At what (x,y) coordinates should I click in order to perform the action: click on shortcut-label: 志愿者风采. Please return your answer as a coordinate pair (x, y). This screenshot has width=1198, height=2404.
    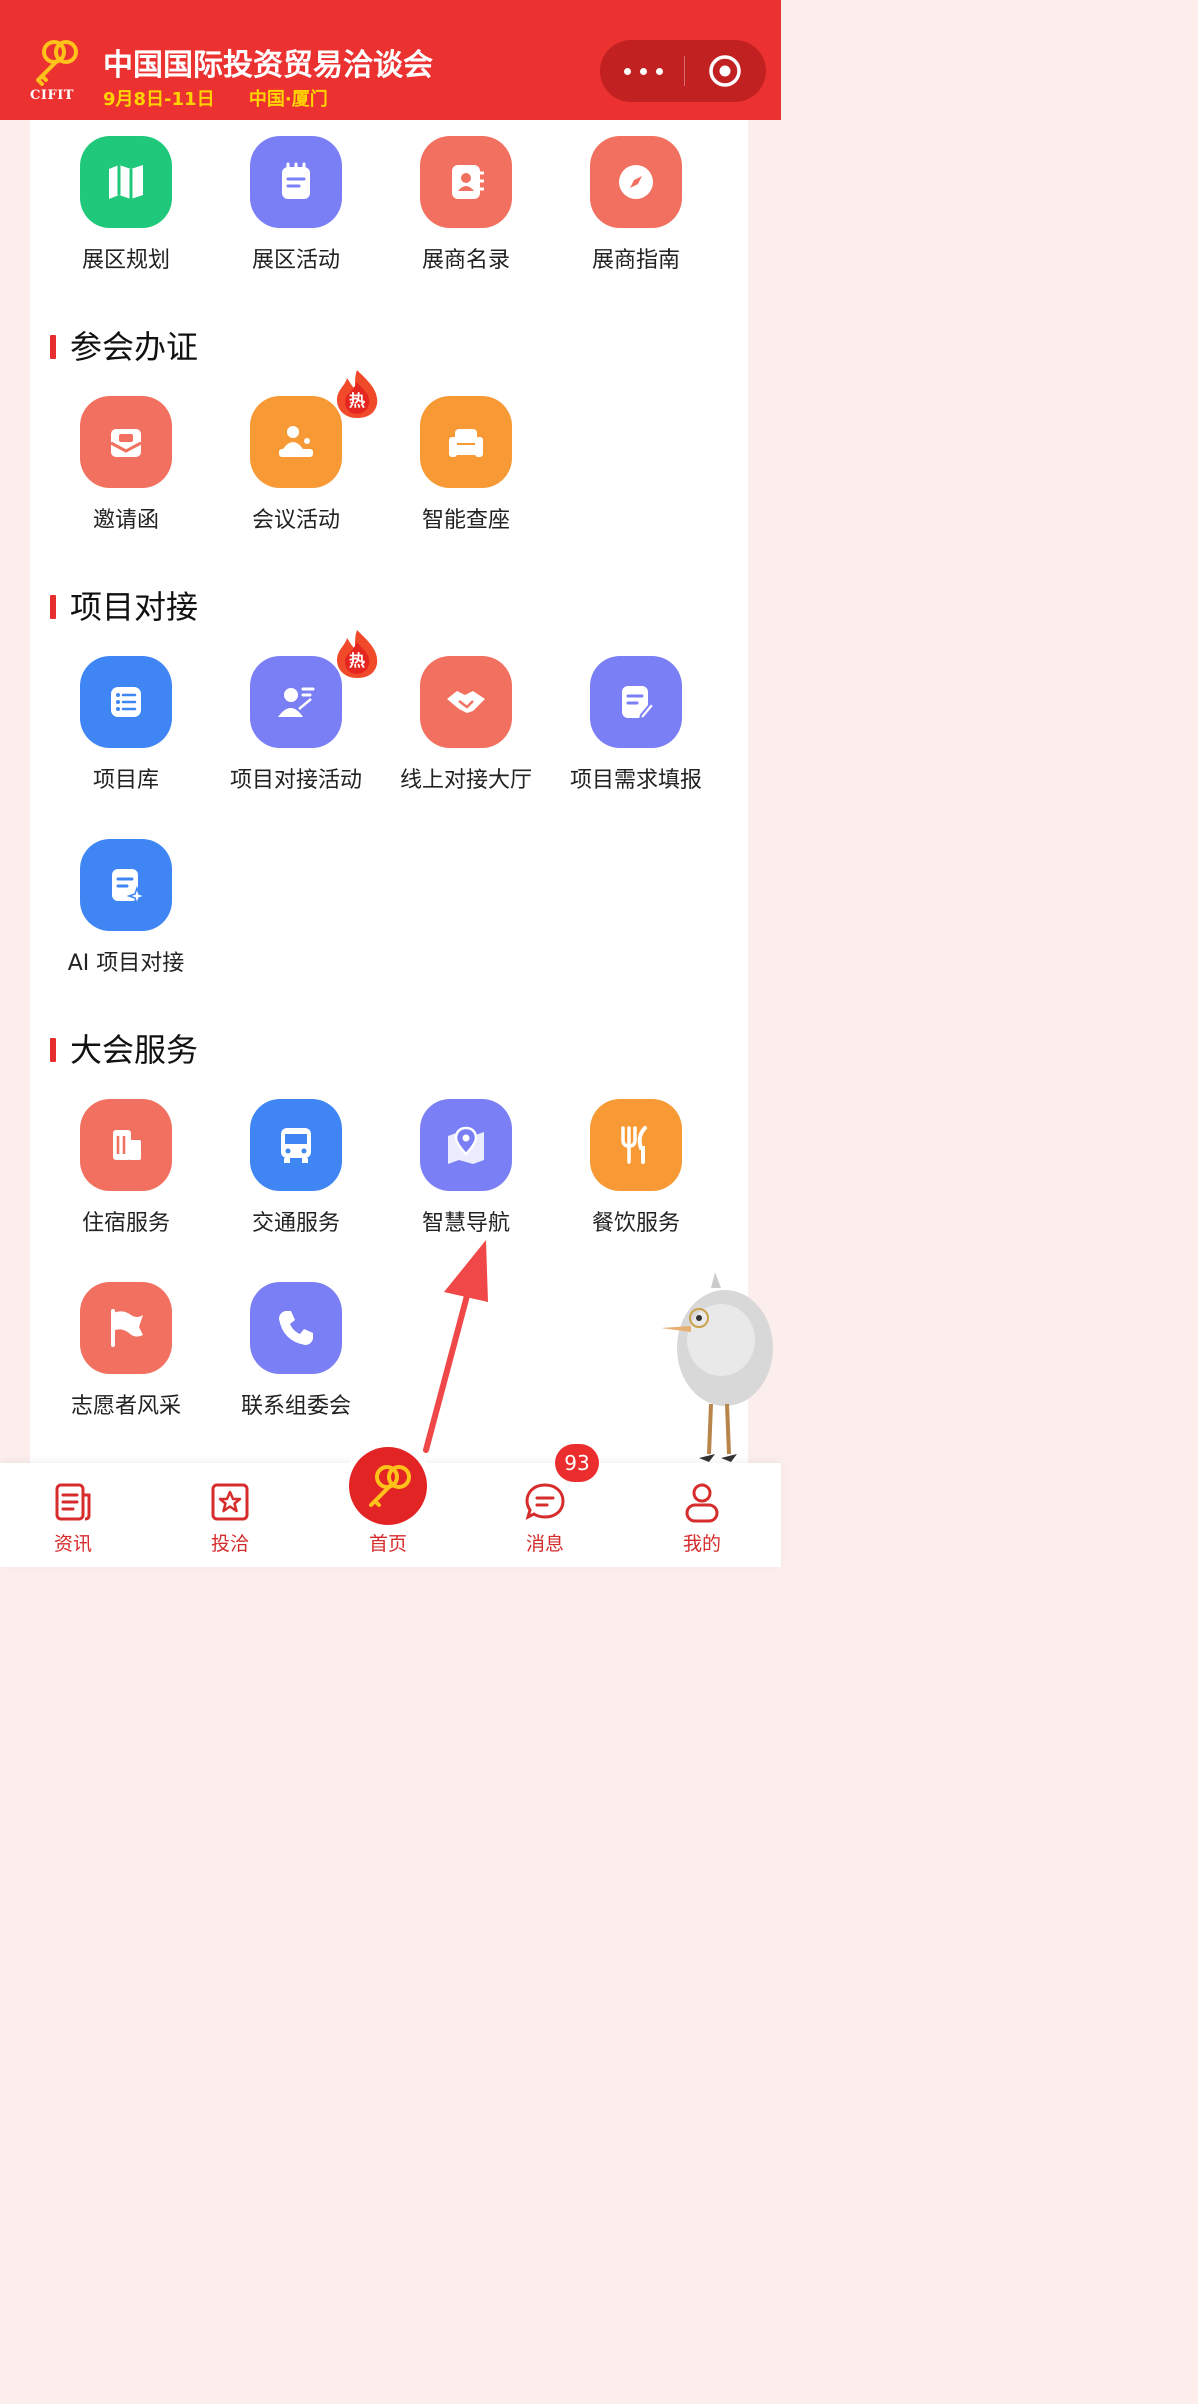
    Looking at the image, I should click on (125, 1406).